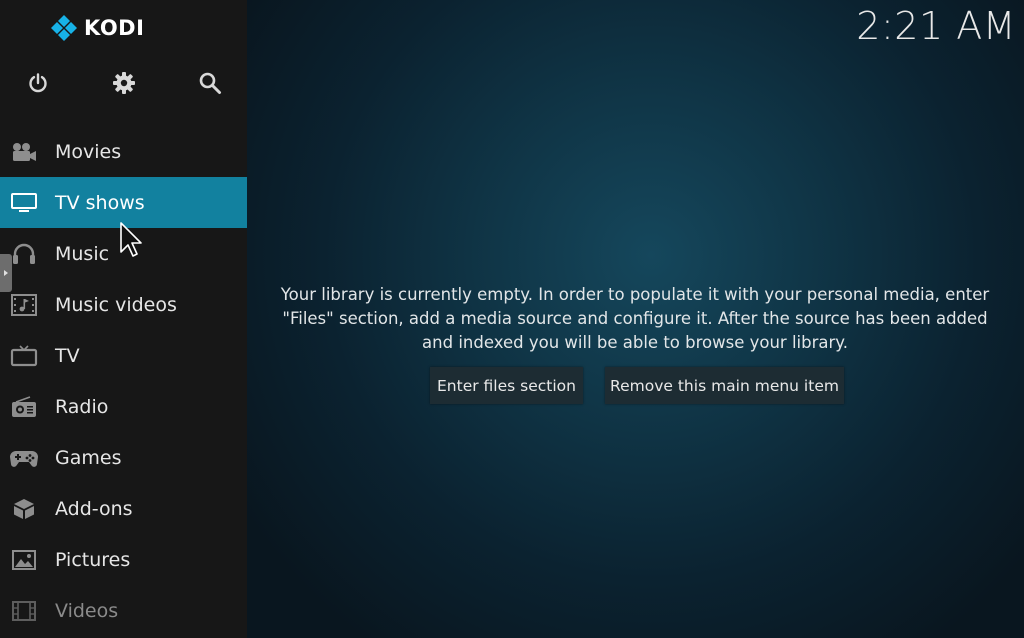  Describe the element at coordinates (24, 203) in the screenshot. I see `monitor-icon` at that location.